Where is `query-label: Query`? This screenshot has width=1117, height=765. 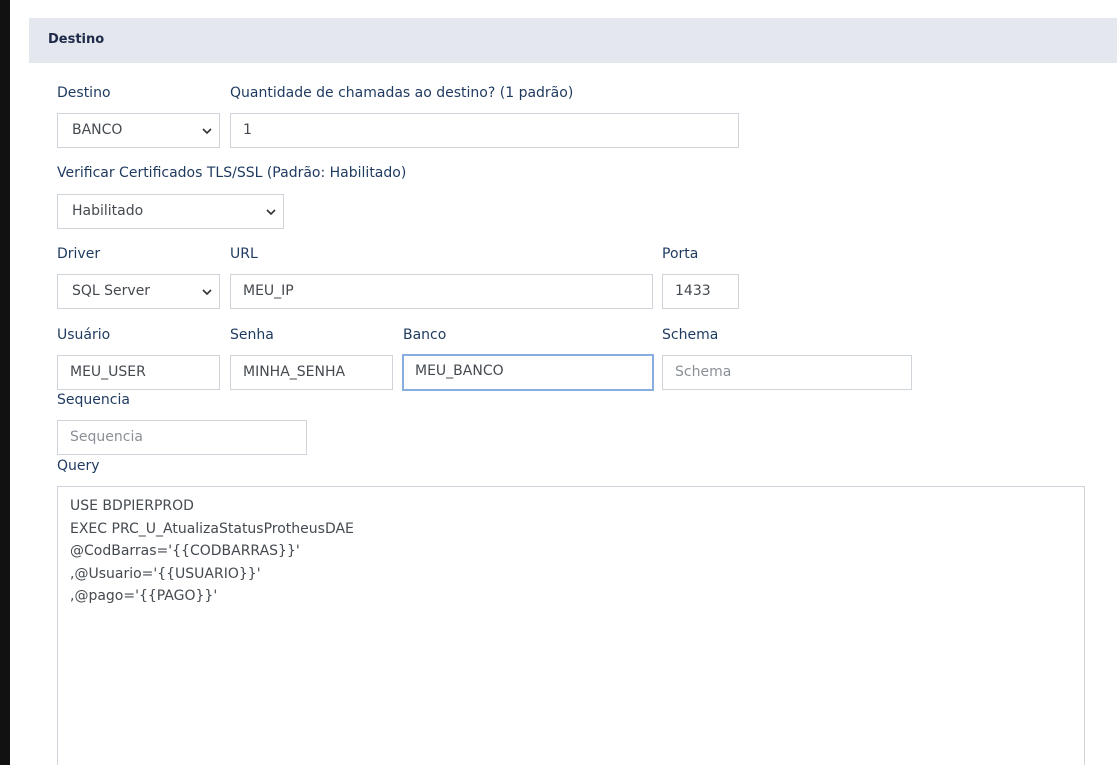 query-label: Query is located at coordinates (78, 466).